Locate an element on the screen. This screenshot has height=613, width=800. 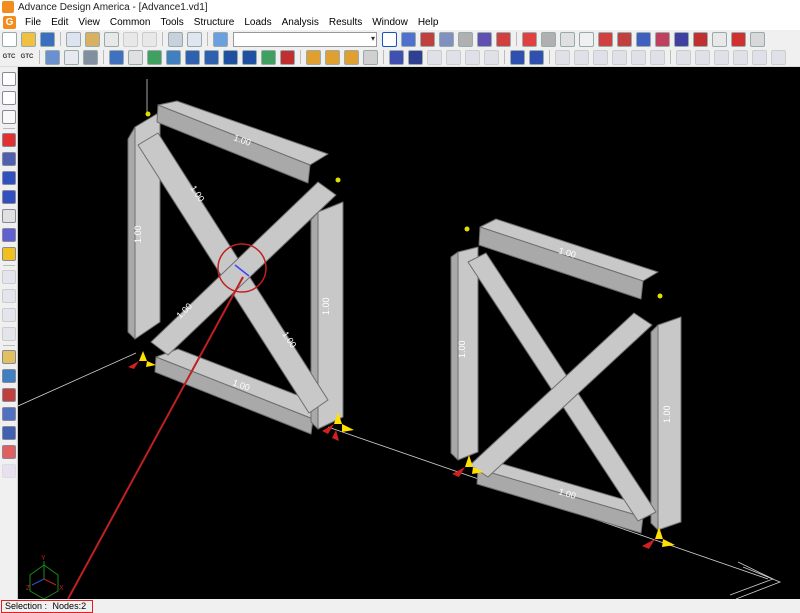
menu-loads: Loads is located at coordinates (257, 22).